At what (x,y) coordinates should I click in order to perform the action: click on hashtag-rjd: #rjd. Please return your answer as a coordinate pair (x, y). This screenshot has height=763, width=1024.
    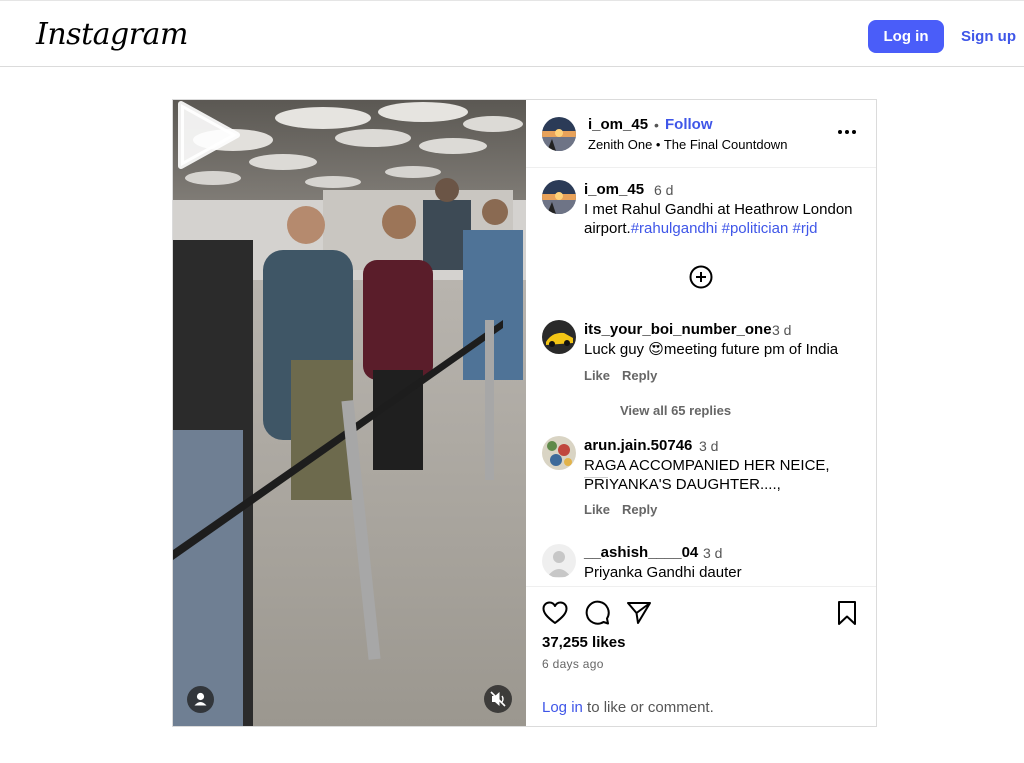
    Looking at the image, I should click on (805, 228).